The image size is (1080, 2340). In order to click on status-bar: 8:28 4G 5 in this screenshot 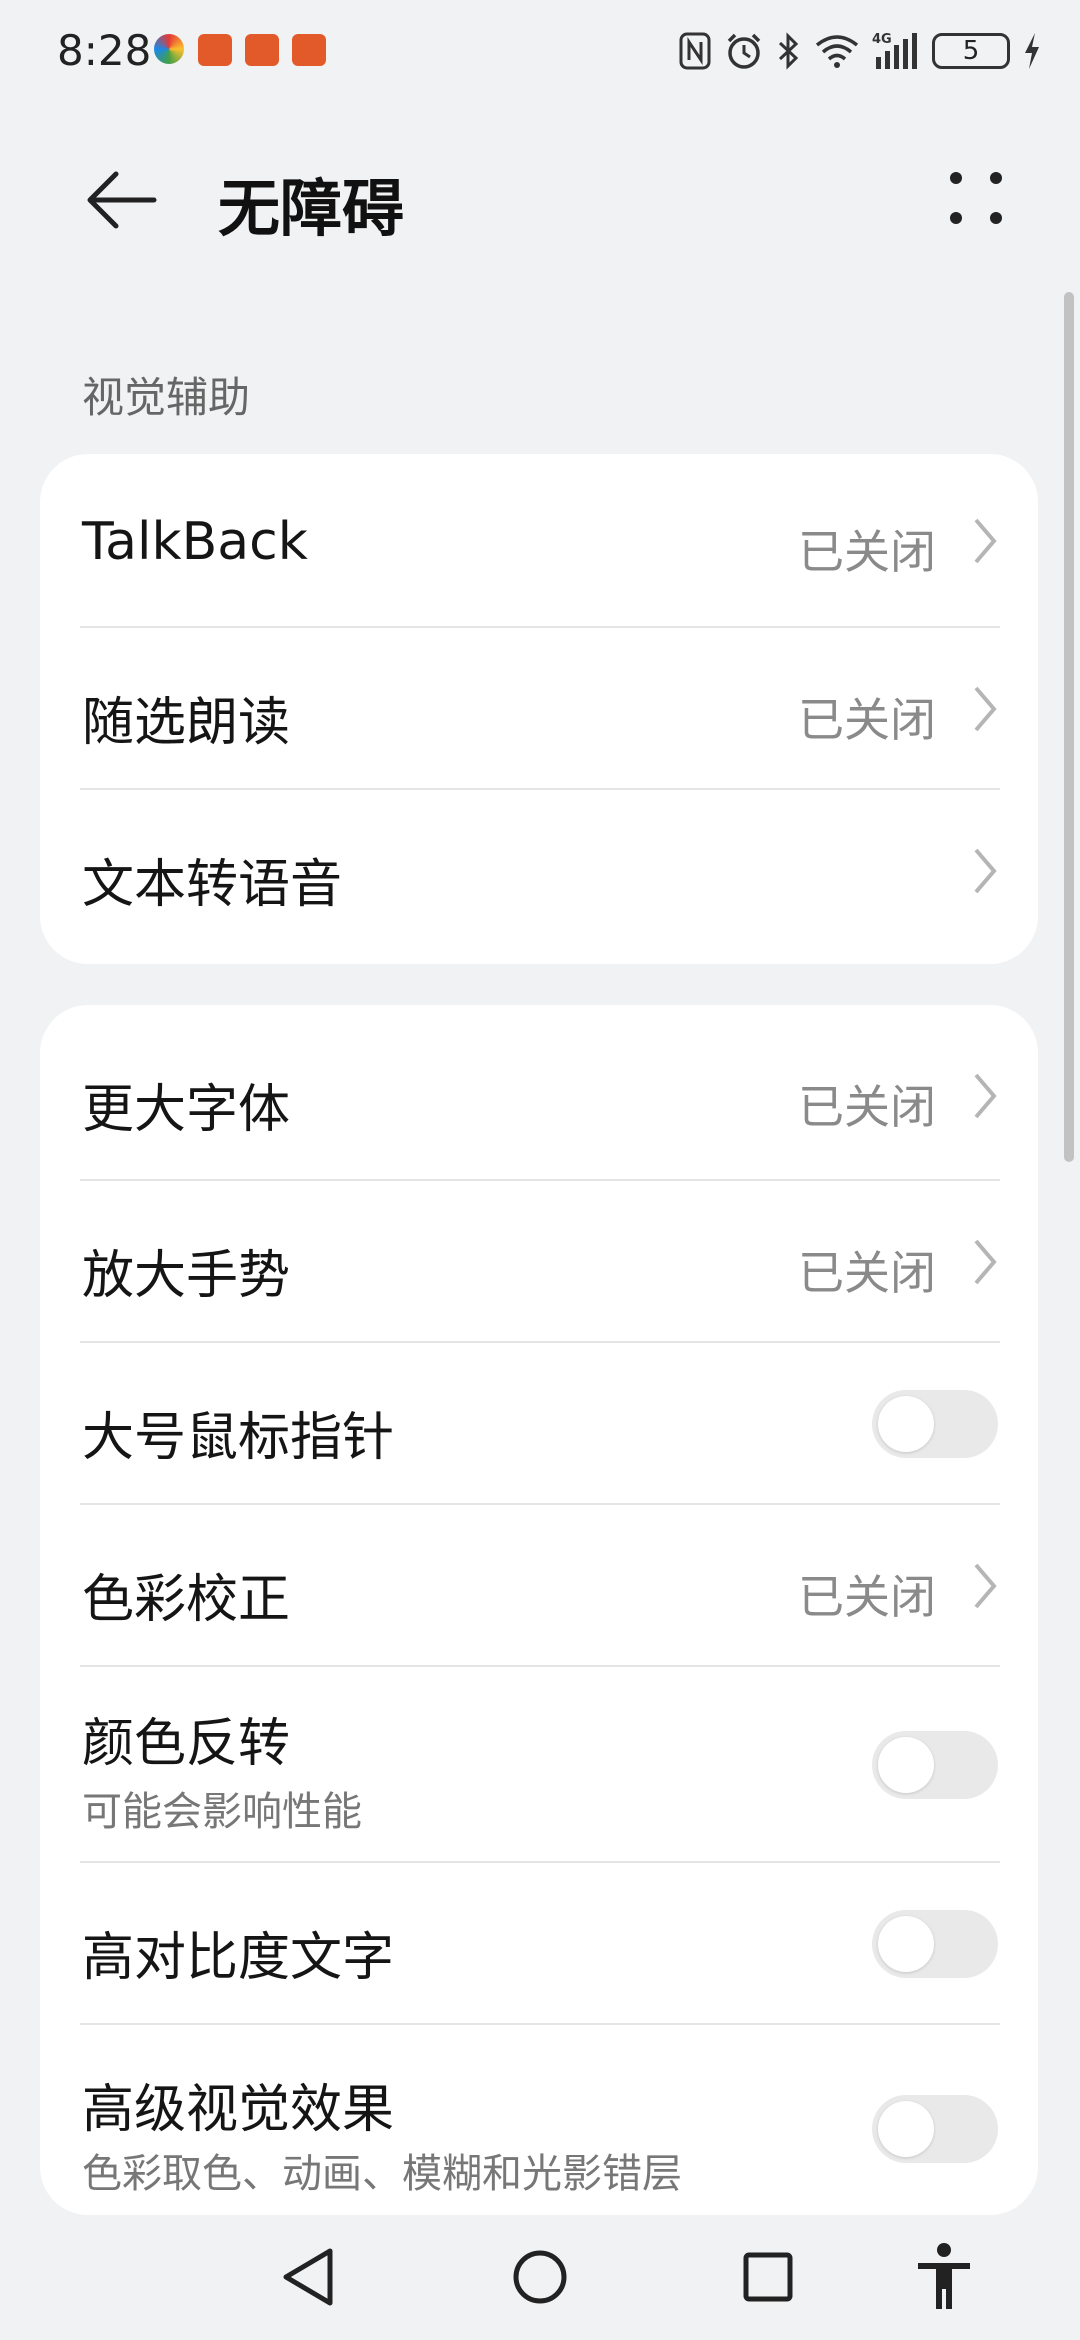, I will do `click(540, 50)`.